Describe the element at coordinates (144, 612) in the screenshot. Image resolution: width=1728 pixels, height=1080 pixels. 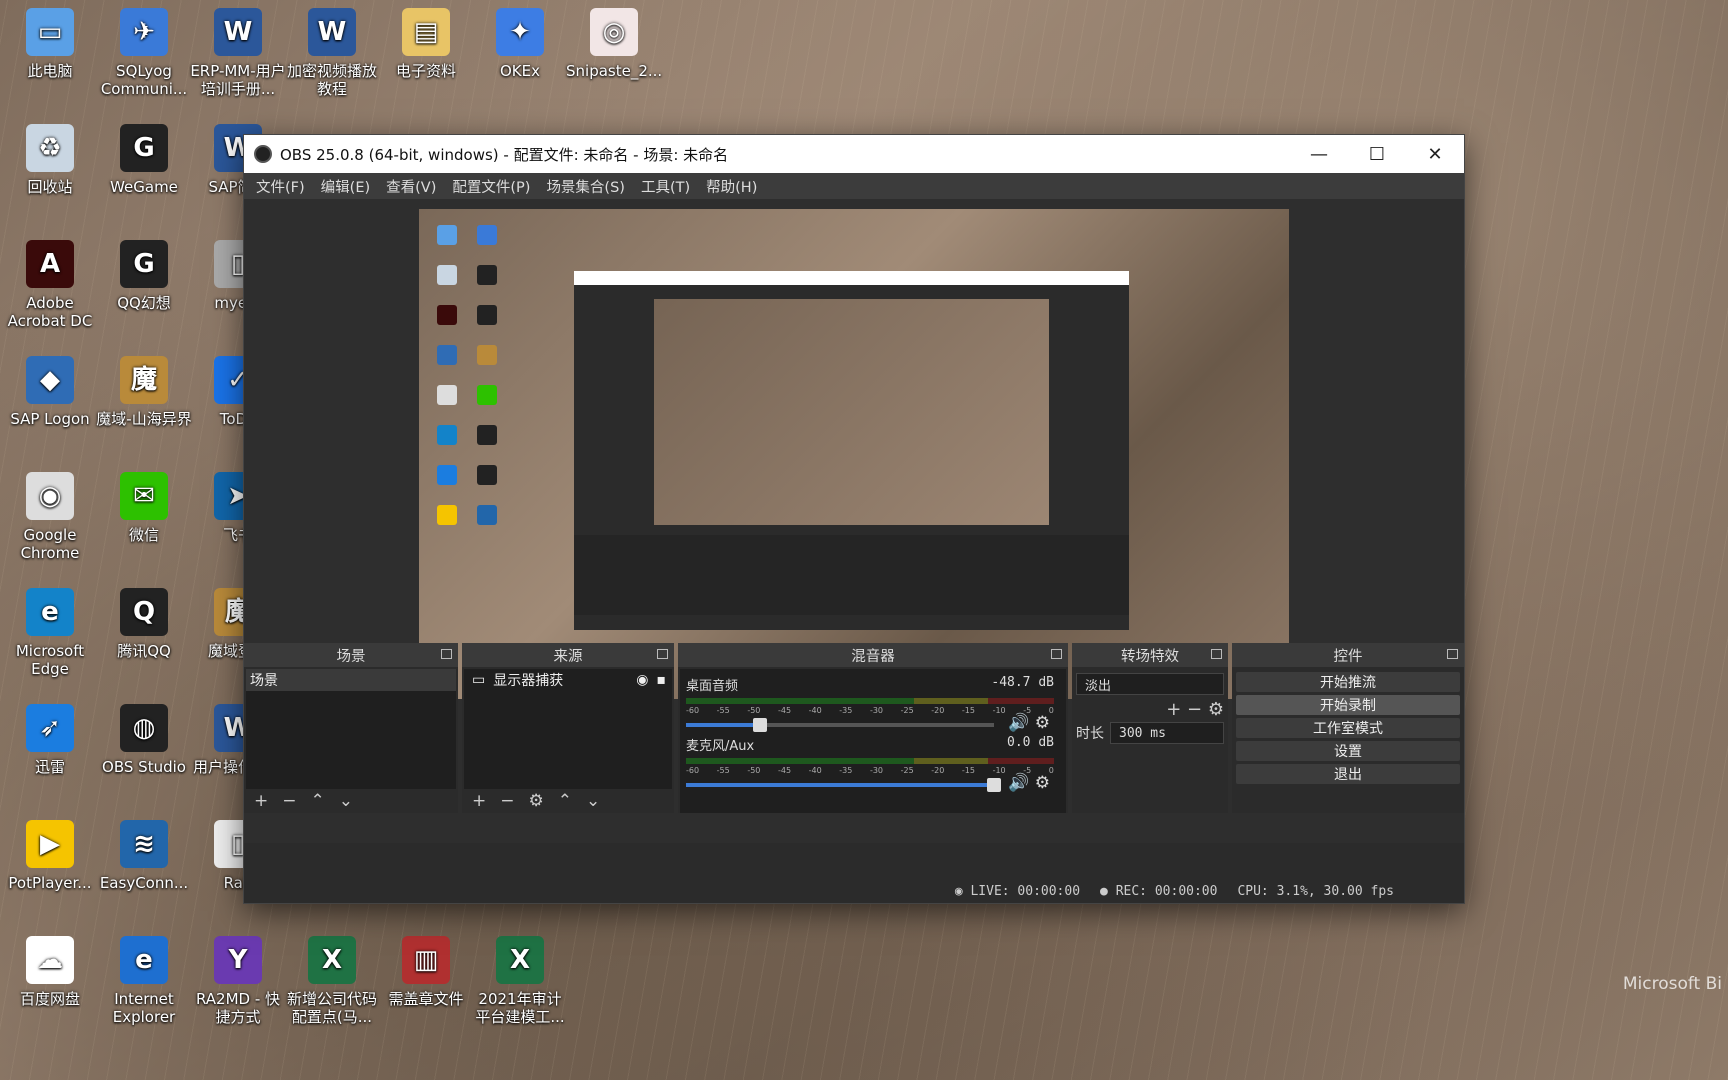
I see `app-icon: Q` at that location.